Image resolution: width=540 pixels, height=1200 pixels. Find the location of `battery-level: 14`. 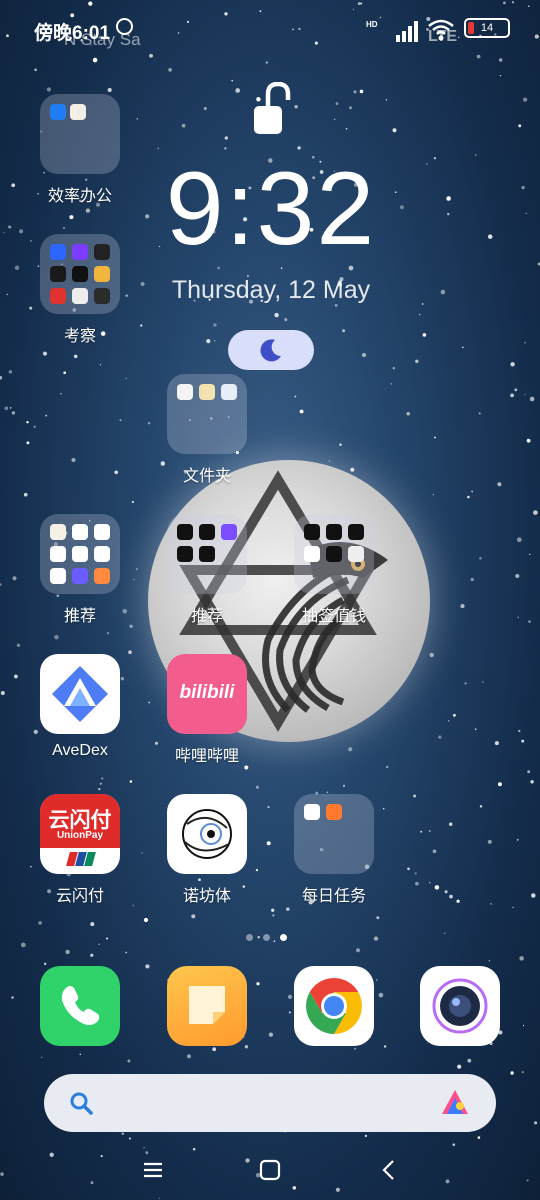

battery-level: 14 is located at coordinates (487, 28).